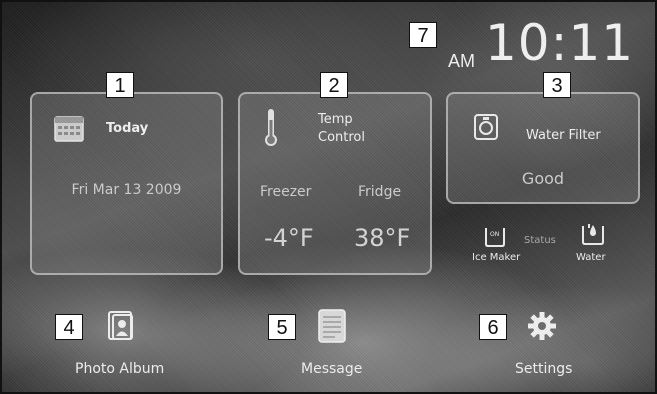 This screenshot has width=657, height=394. Describe the element at coordinates (289, 238) in the screenshot. I see `freezer-temp: -4°F` at that location.